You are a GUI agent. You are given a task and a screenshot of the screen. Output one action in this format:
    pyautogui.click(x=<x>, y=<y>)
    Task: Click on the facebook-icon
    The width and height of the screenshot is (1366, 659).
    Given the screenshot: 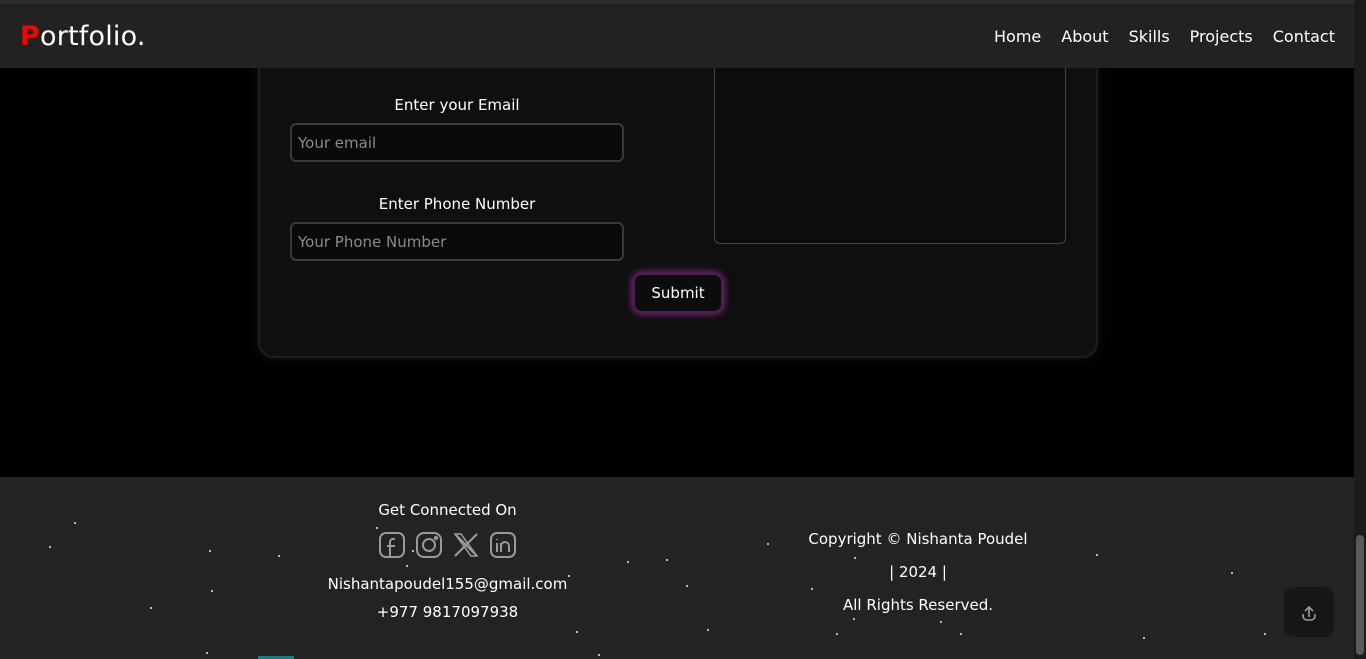 What is the action you would take?
    pyautogui.click(x=392, y=545)
    